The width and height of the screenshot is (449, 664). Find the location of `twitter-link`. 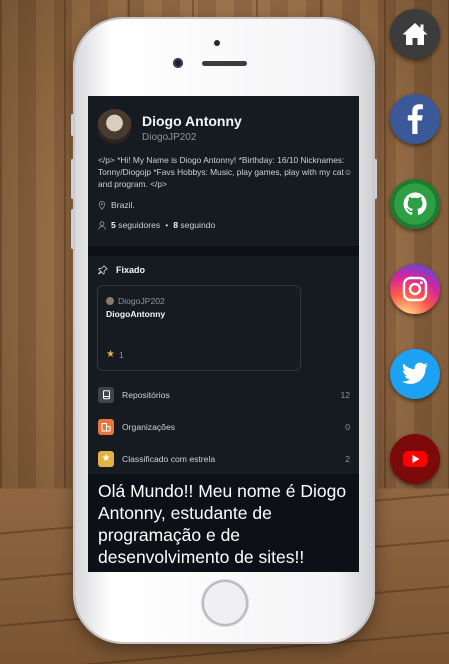

twitter-link is located at coordinates (415, 374).